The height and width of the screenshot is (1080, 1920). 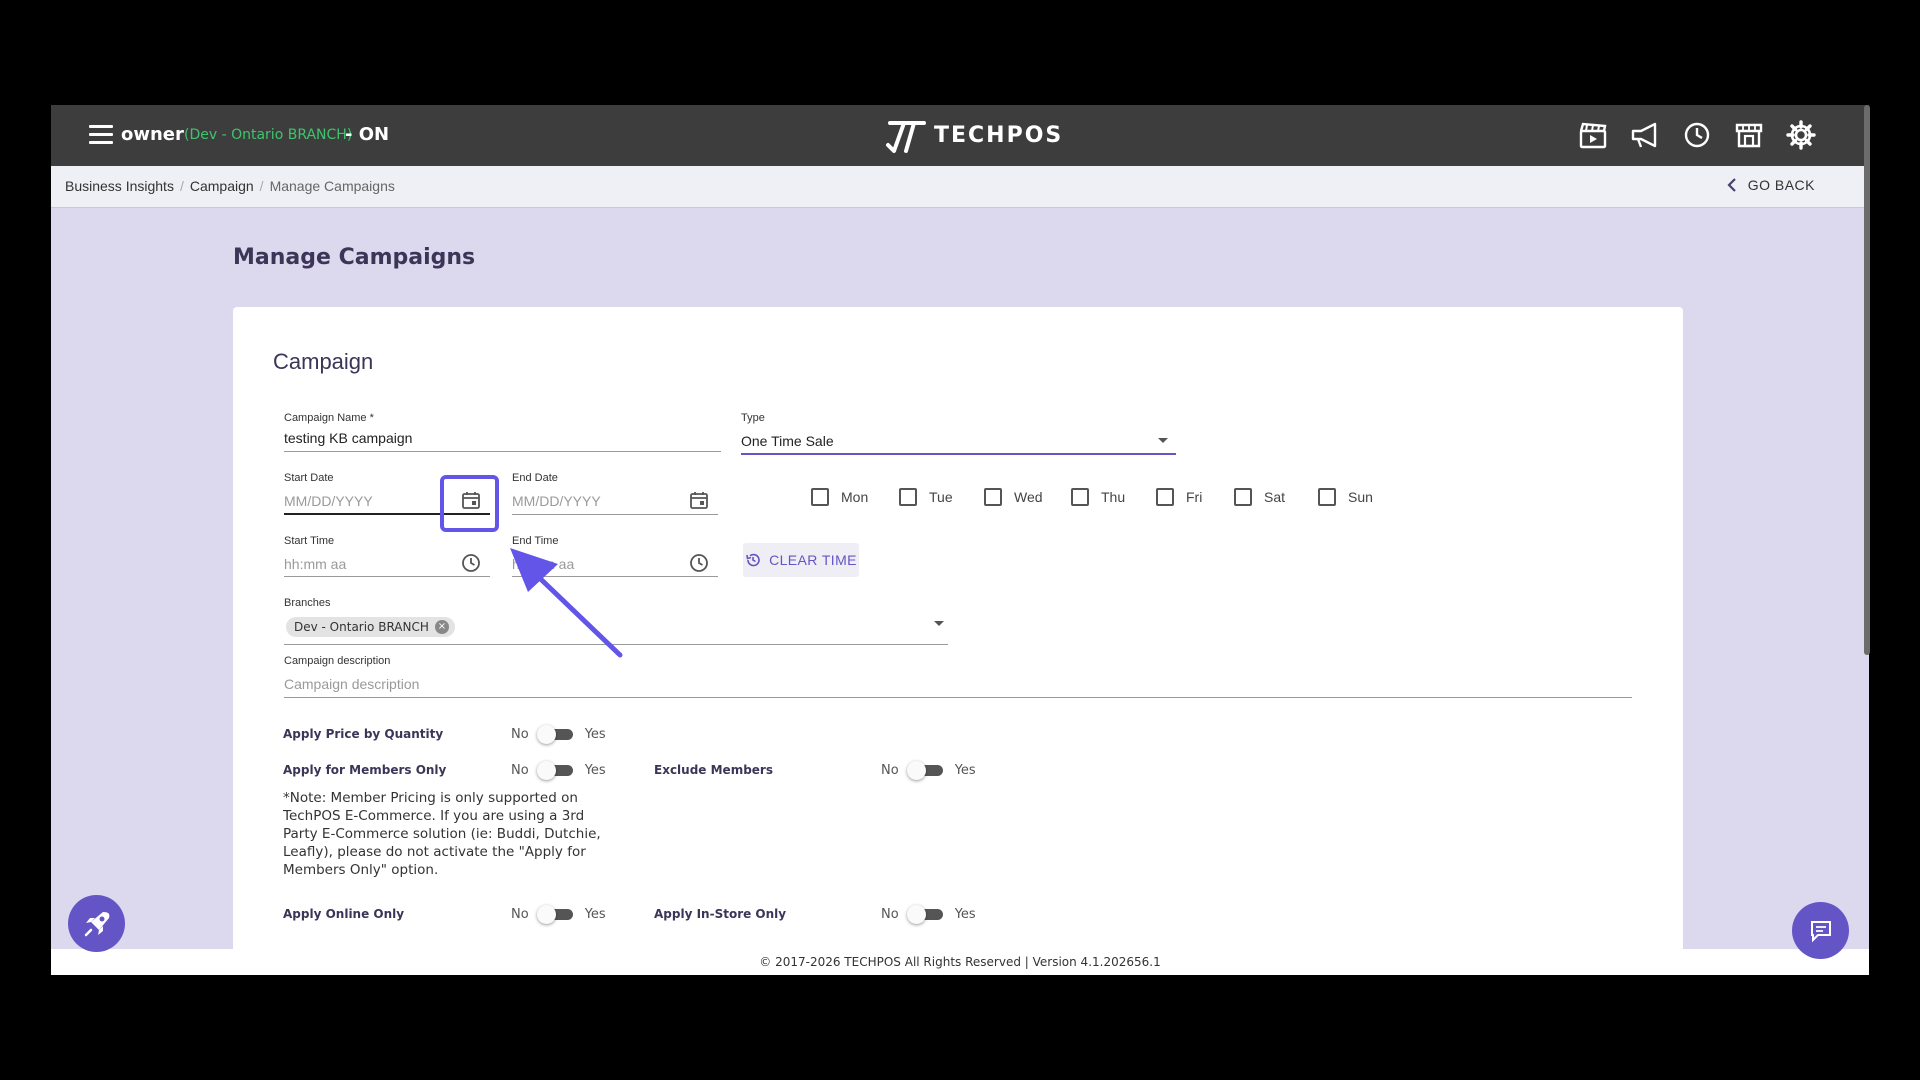 What do you see at coordinates (720, 914) in the screenshot?
I see `instore-only-label: Apply In-Store Only` at bounding box center [720, 914].